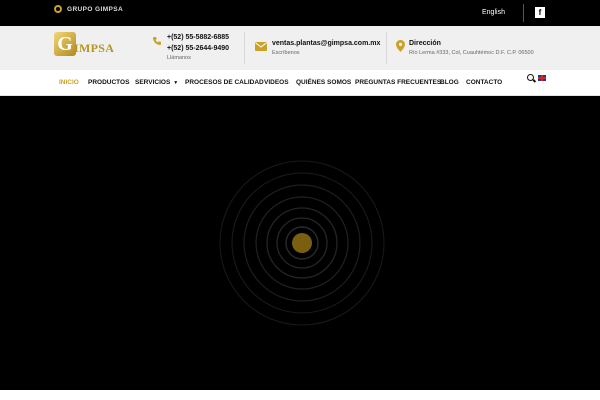 This screenshot has height=400, width=600. Describe the element at coordinates (69, 83) in the screenshot. I see `nav-item-inicio: INICIO` at that location.